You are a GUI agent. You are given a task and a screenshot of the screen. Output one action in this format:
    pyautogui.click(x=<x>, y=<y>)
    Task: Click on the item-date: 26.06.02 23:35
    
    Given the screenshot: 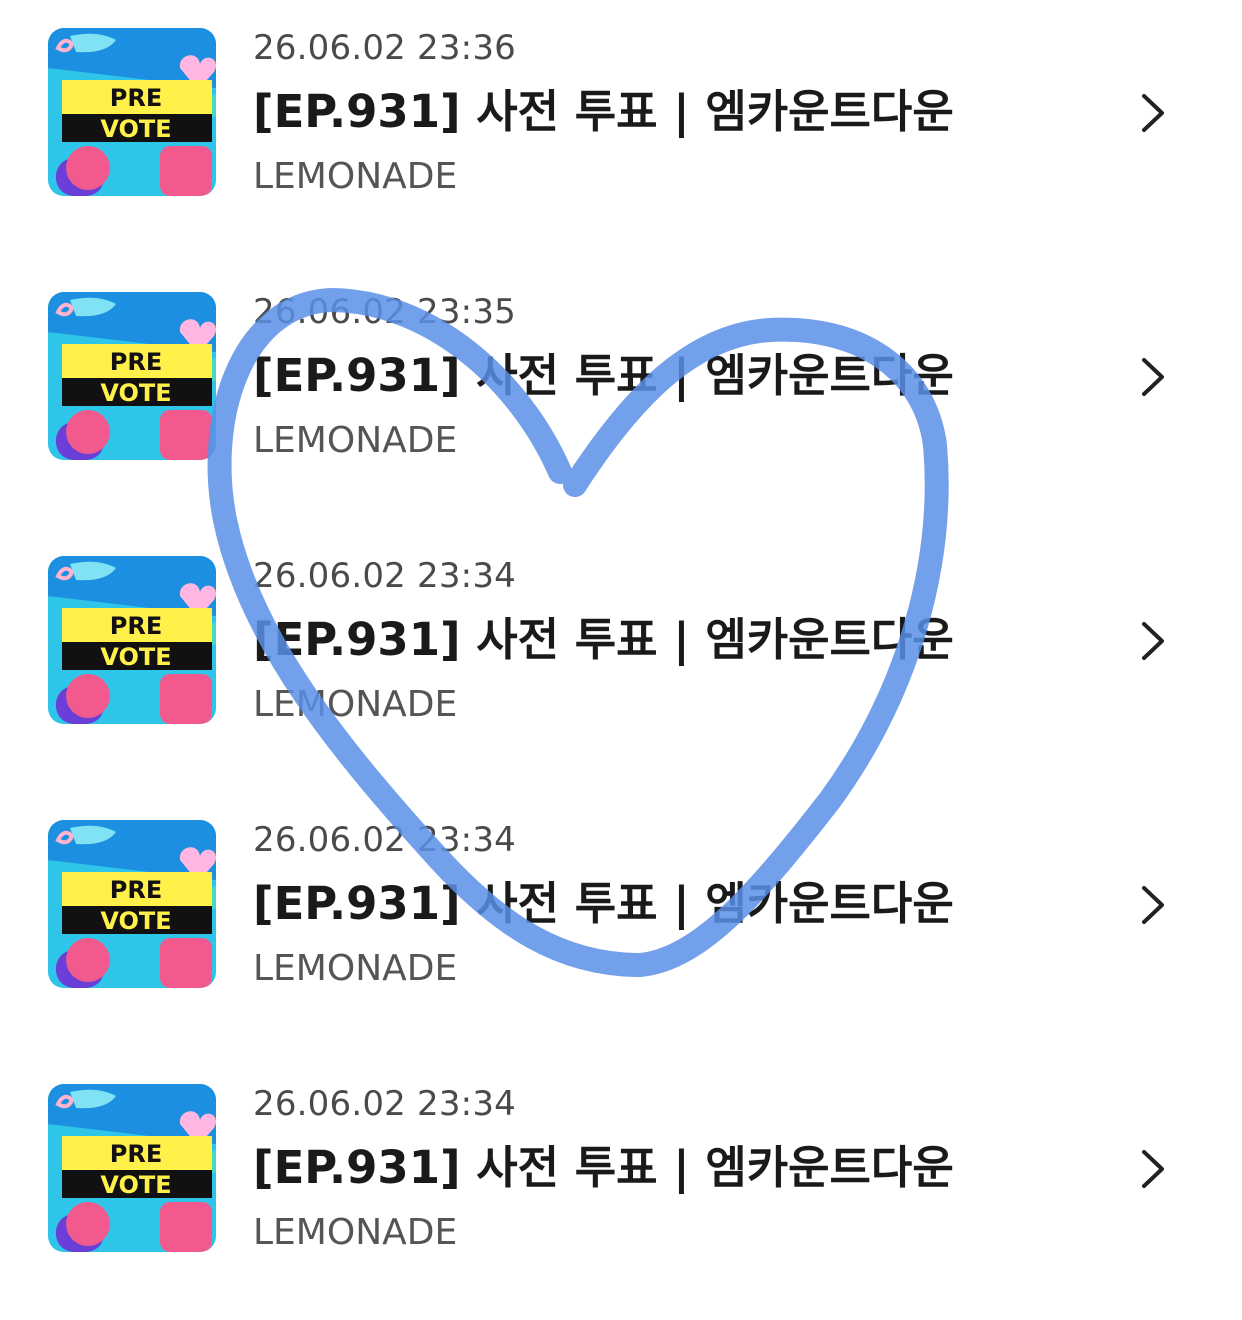 What is the action you would take?
    pyautogui.click(x=384, y=312)
    